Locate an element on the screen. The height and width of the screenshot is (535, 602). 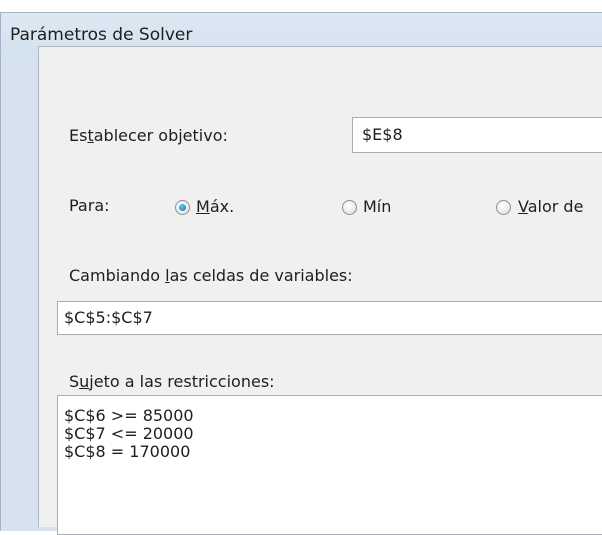
radio-min-label: Mín is located at coordinates (377, 206).